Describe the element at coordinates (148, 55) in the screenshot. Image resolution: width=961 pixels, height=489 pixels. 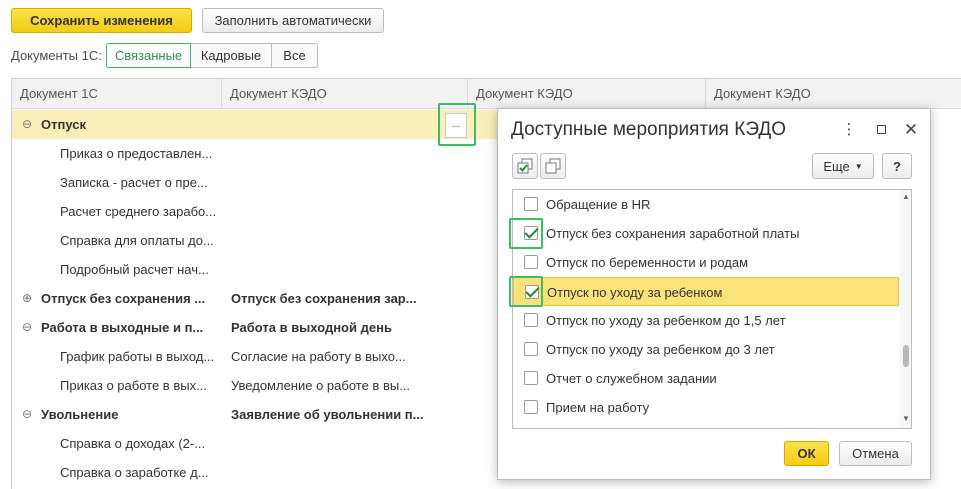
I see `filter-linked: Связанные` at that location.